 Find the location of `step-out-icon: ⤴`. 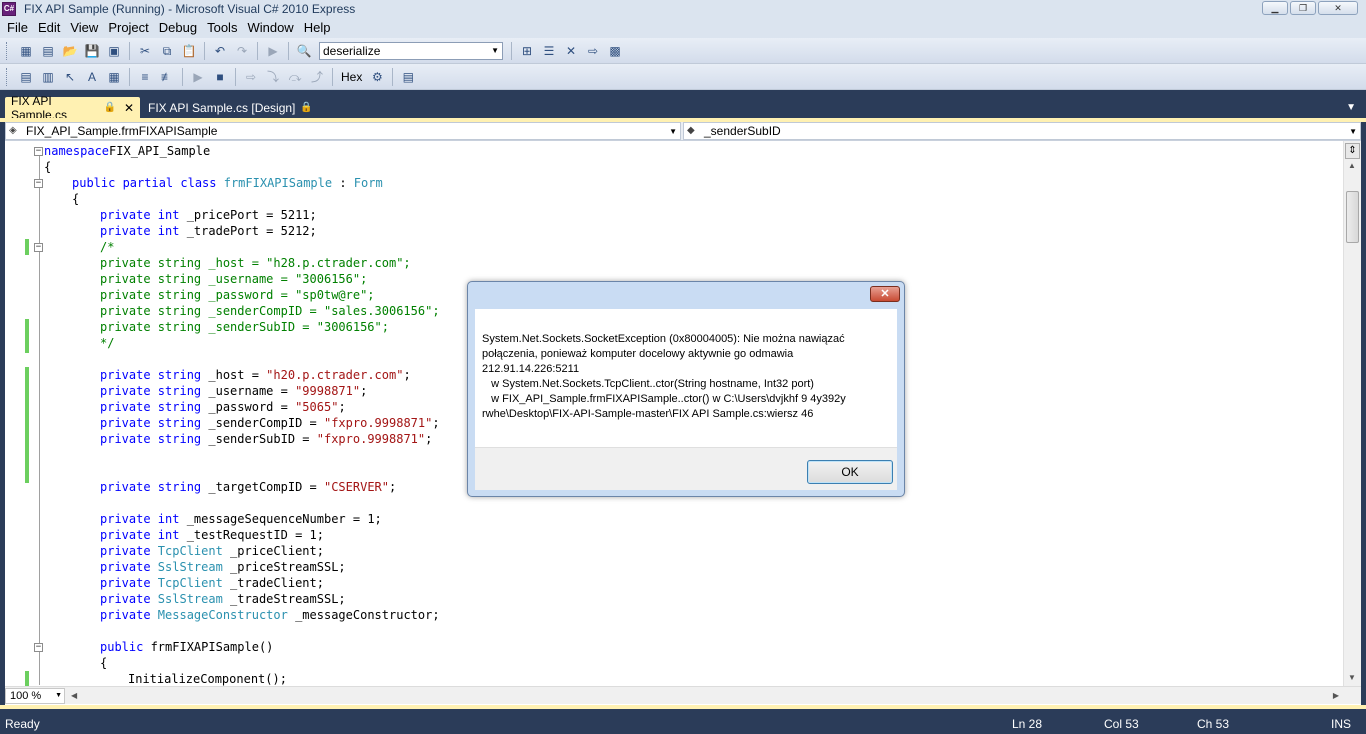

step-out-icon: ⤴ is located at coordinates (317, 77).